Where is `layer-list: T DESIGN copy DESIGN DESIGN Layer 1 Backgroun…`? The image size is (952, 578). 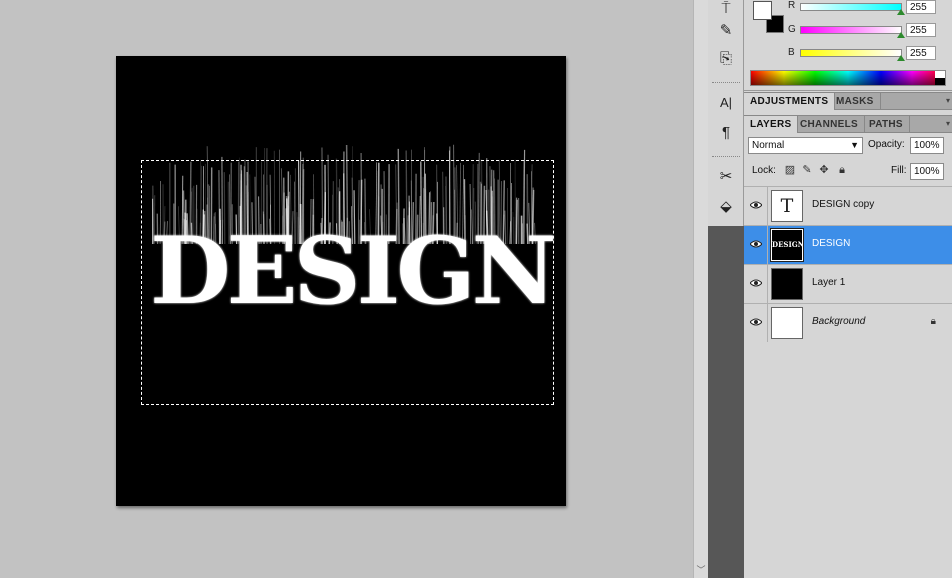 layer-list: T DESIGN copy DESIGN DESIGN Layer 1 Backgroun… is located at coordinates (848, 264).